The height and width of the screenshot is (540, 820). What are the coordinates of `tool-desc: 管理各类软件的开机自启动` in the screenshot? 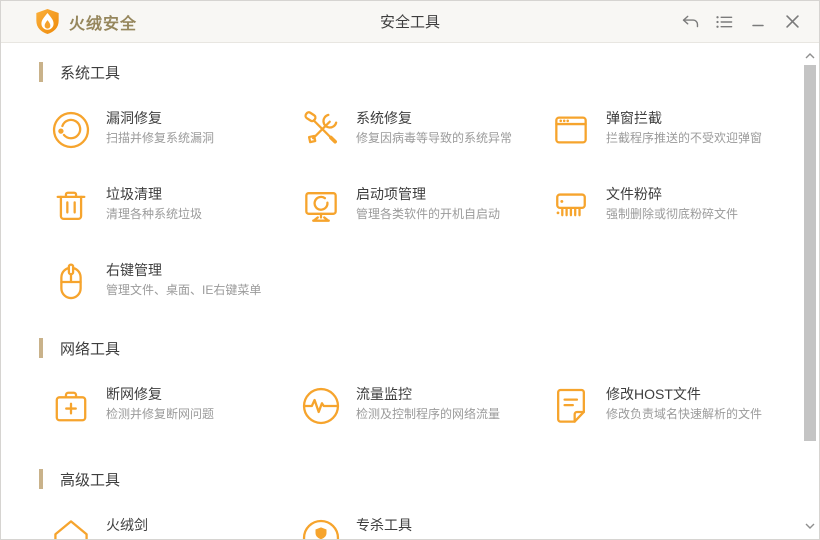 It's located at (428, 214).